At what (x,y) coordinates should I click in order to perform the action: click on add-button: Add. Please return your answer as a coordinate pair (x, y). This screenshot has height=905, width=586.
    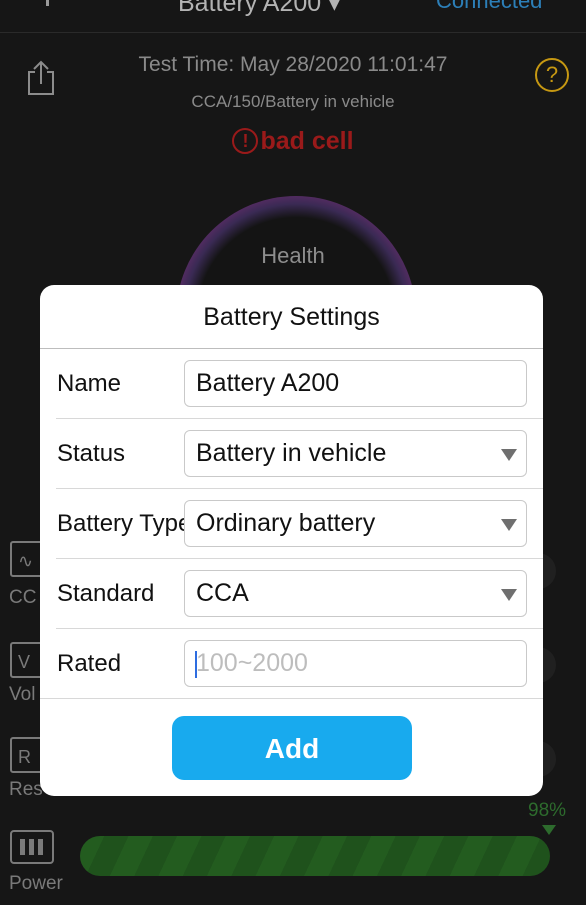
    Looking at the image, I should click on (292, 748).